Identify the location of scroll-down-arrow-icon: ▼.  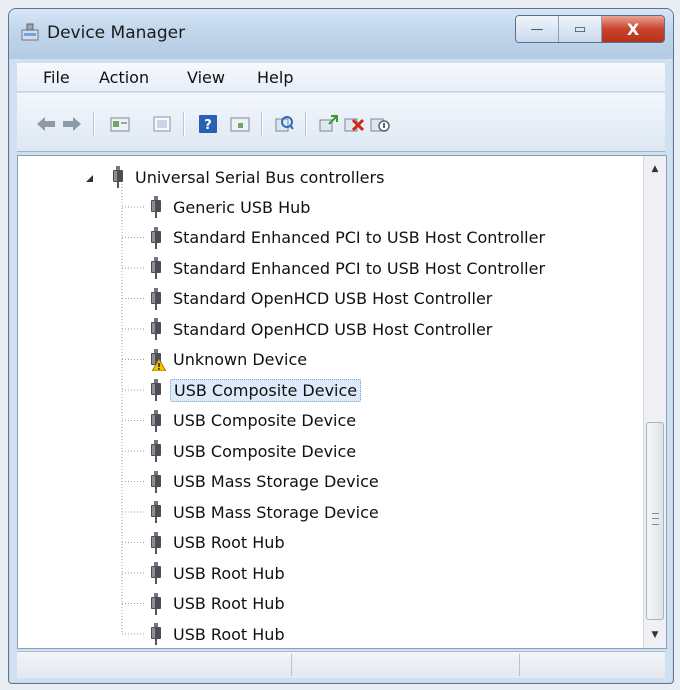
(655, 635).